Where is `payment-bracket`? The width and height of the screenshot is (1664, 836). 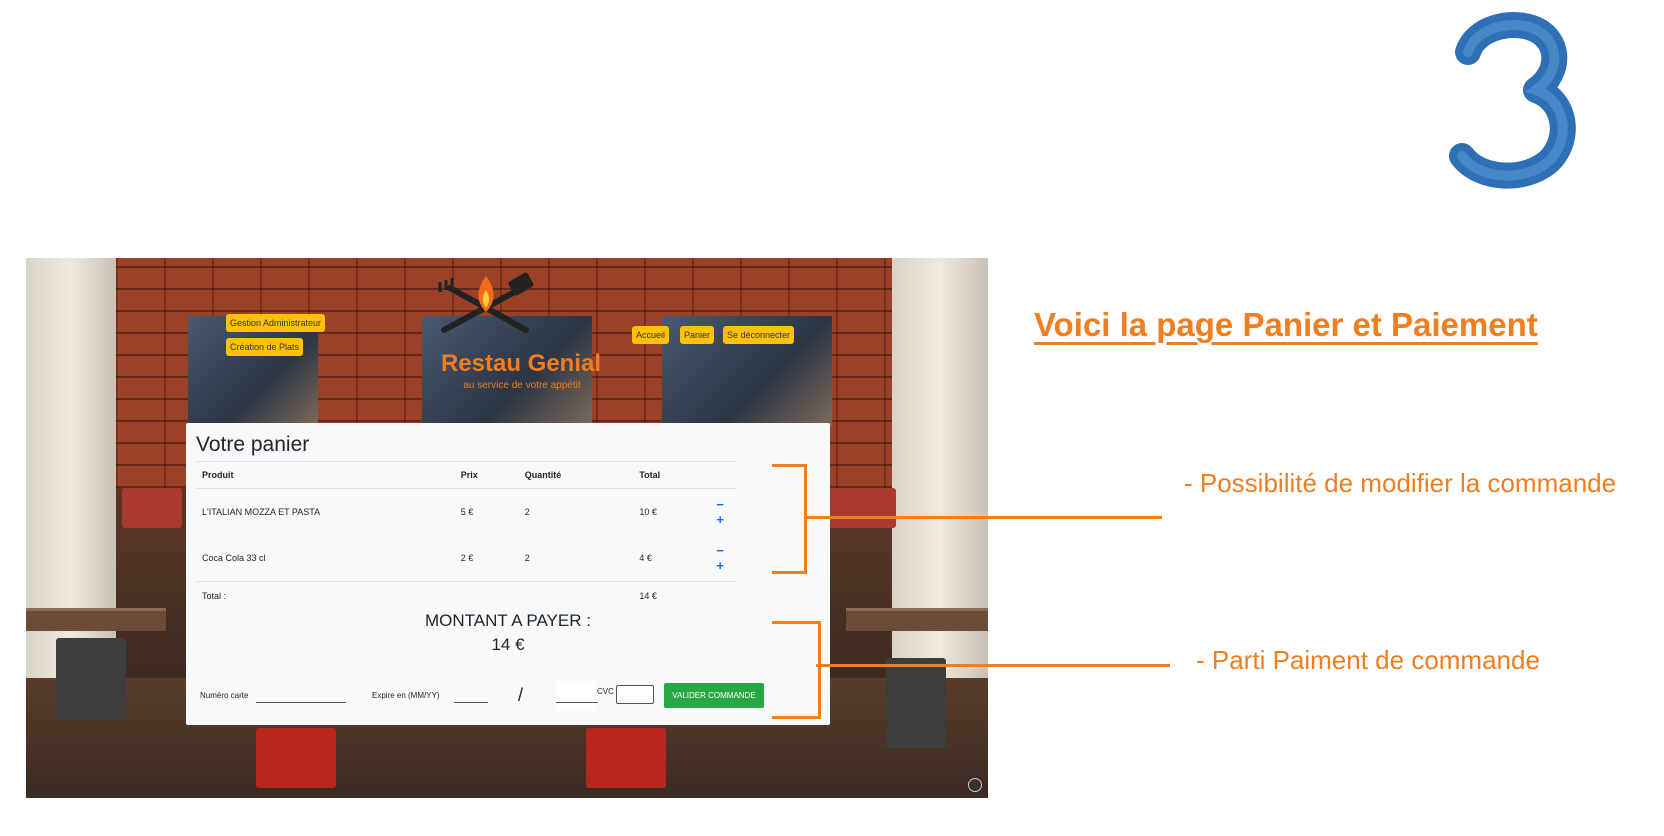
payment-bracket is located at coordinates (796, 670).